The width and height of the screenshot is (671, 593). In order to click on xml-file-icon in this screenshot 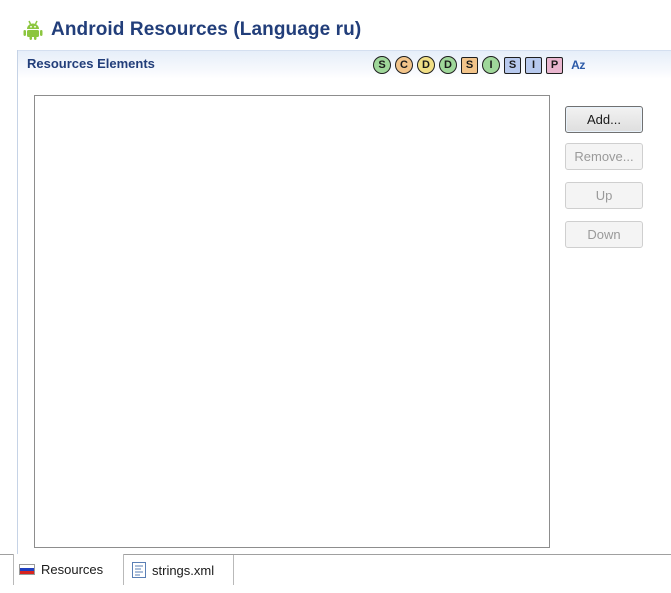, I will do `click(139, 570)`.